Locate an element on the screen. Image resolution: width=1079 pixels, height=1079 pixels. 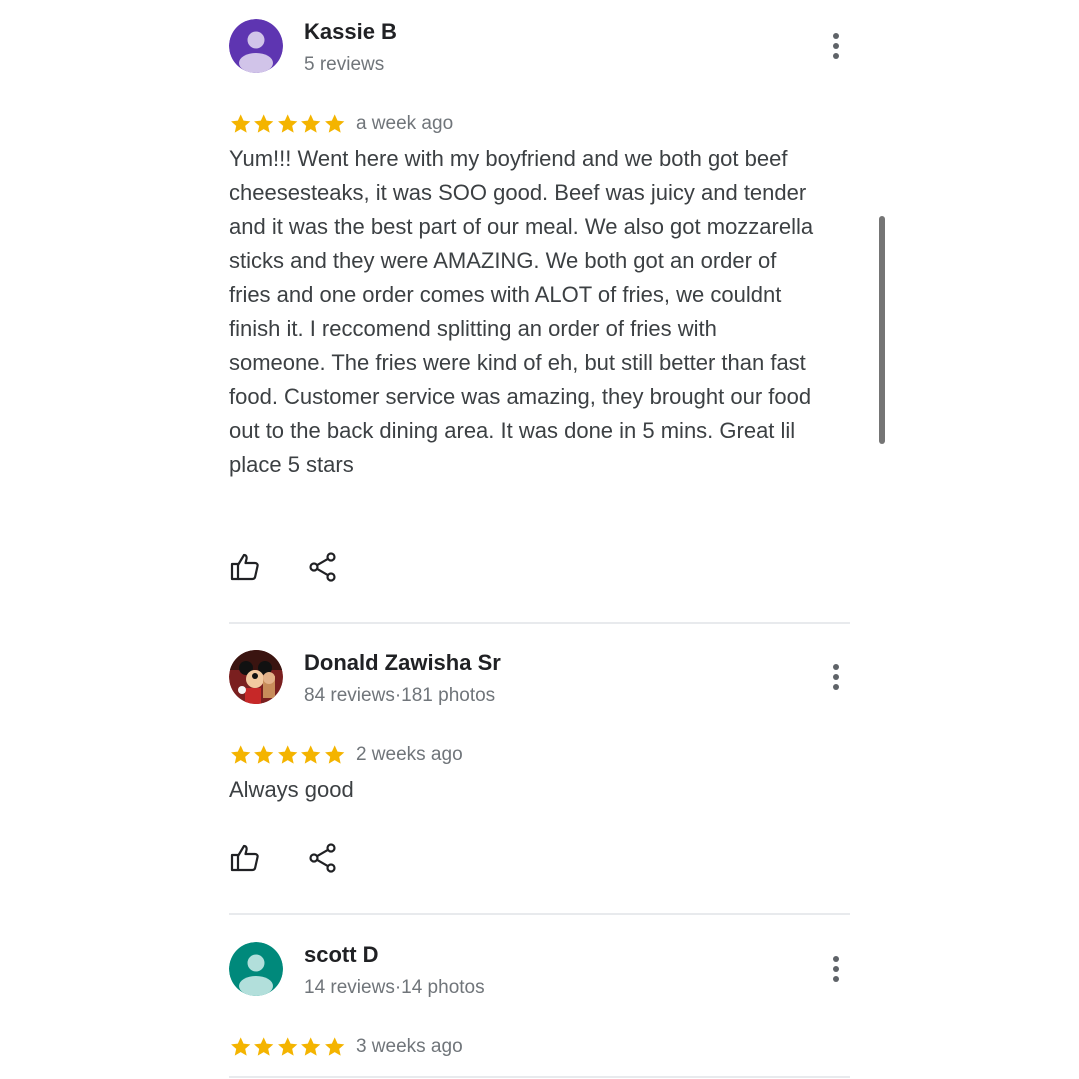
rating-row: a week ago is located at coordinates (341, 124).